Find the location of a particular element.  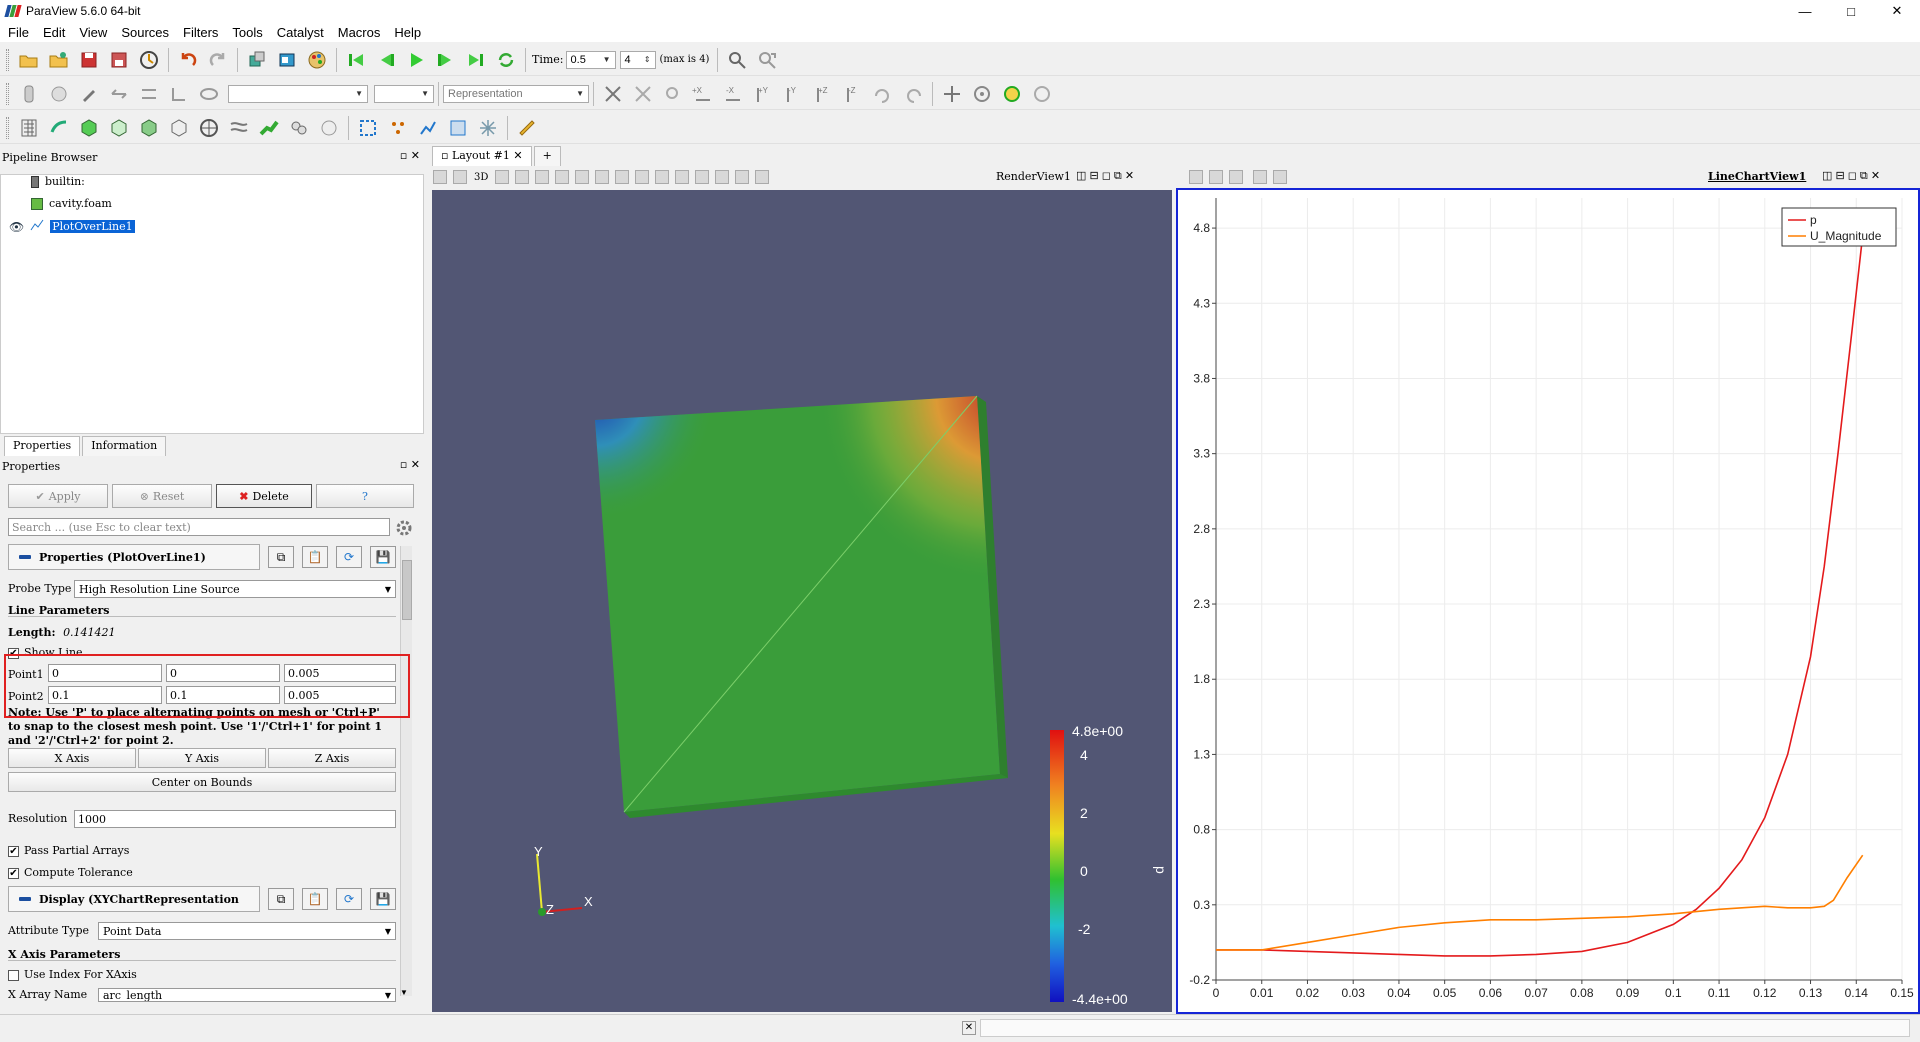

save-data-icon is located at coordinates (89, 60).